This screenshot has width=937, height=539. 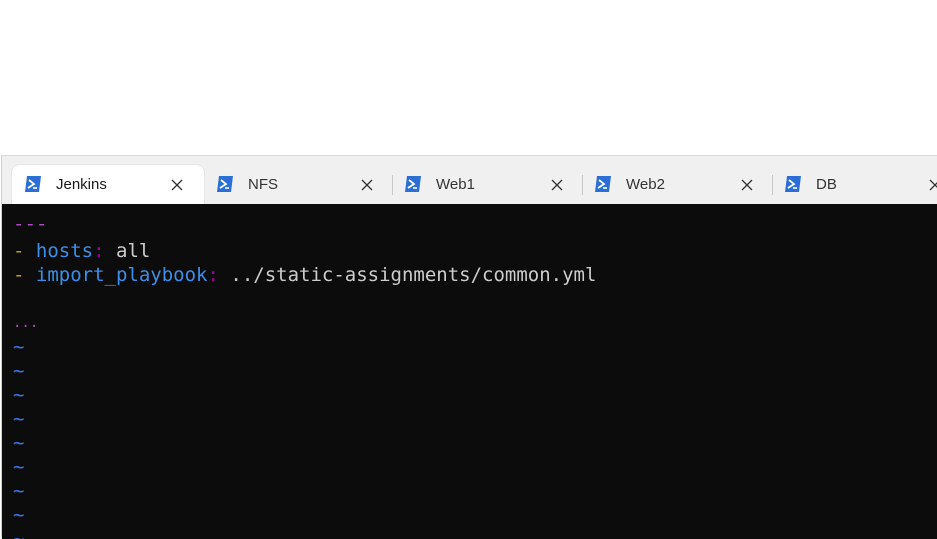 What do you see at coordinates (487, 184) in the screenshot?
I see `tab-web1: Web1` at bounding box center [487, 184].